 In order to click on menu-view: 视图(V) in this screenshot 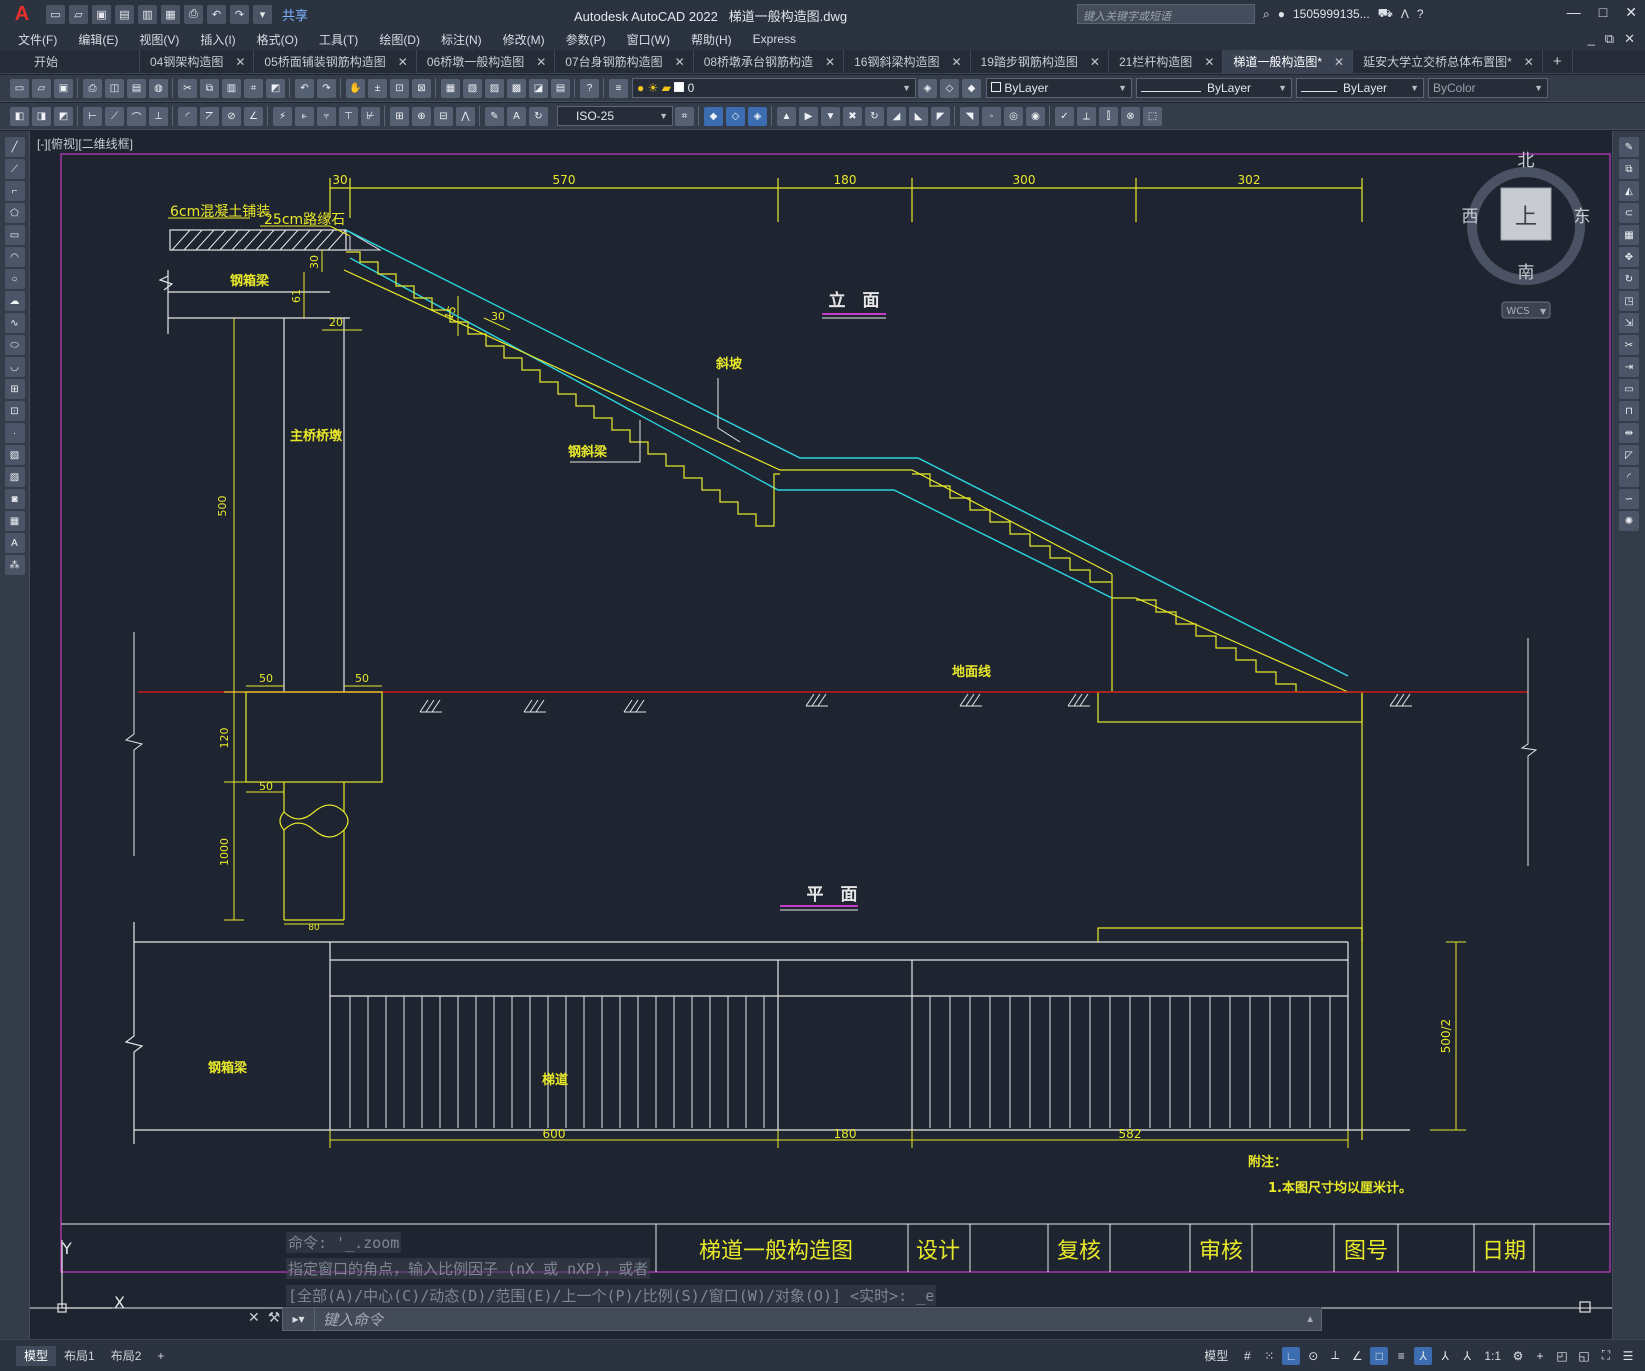, I will do `click(159, 39)`.